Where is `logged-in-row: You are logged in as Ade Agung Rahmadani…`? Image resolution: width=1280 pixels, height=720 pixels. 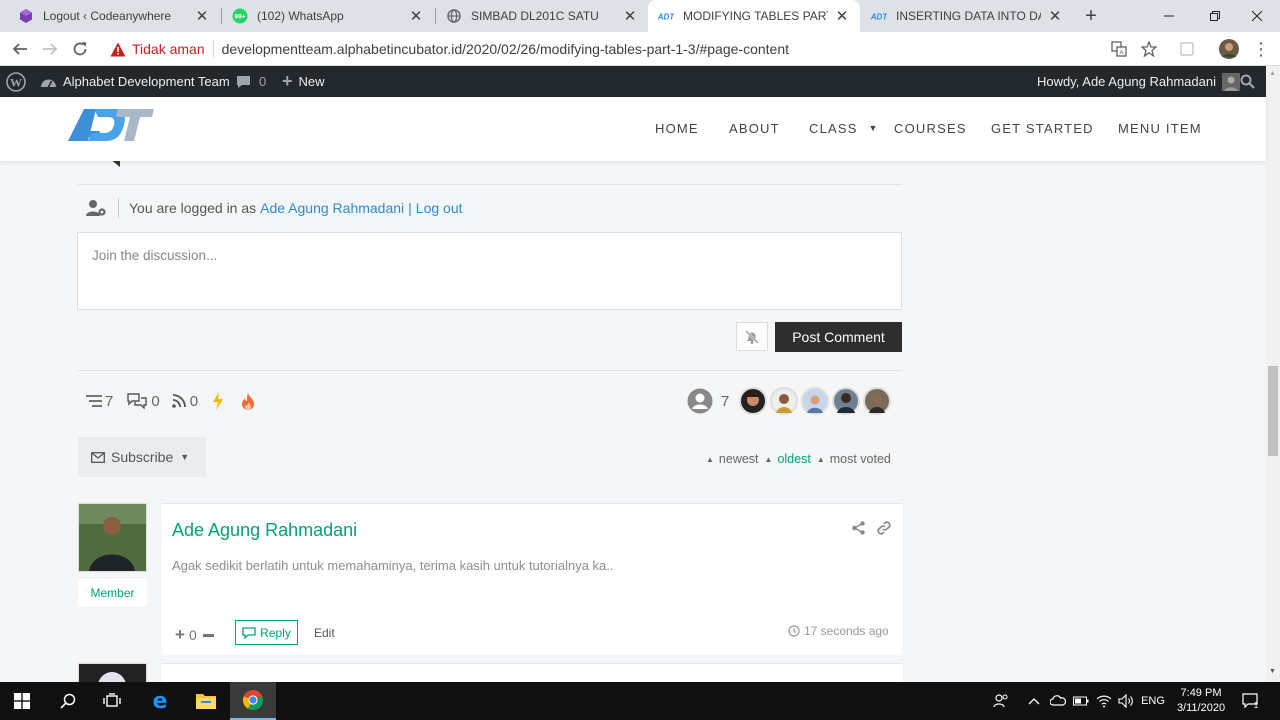 logged-in-row: You are logged in as Ade Agung Rahmadani… is located at coordinates (274, 208).